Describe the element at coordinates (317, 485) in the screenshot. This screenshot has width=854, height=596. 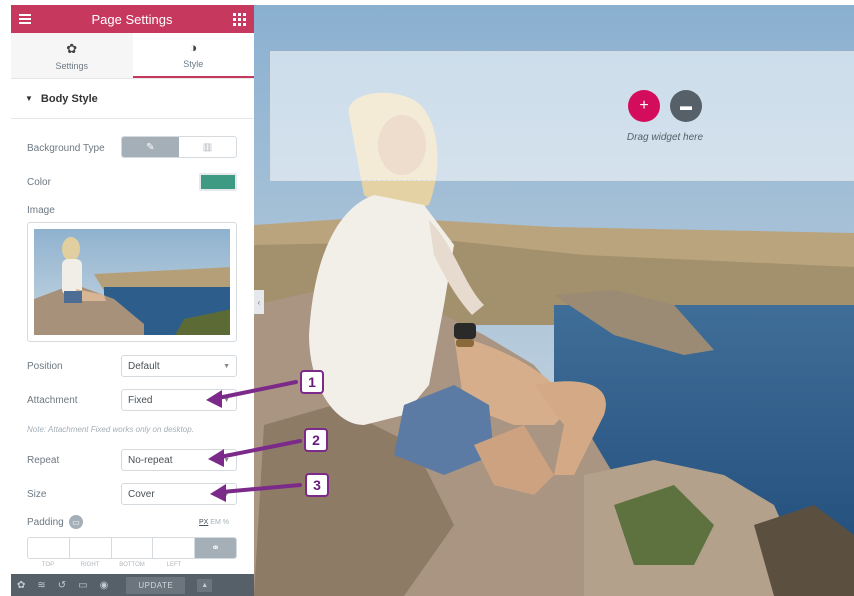
I see `callout-3: 3` at that location.